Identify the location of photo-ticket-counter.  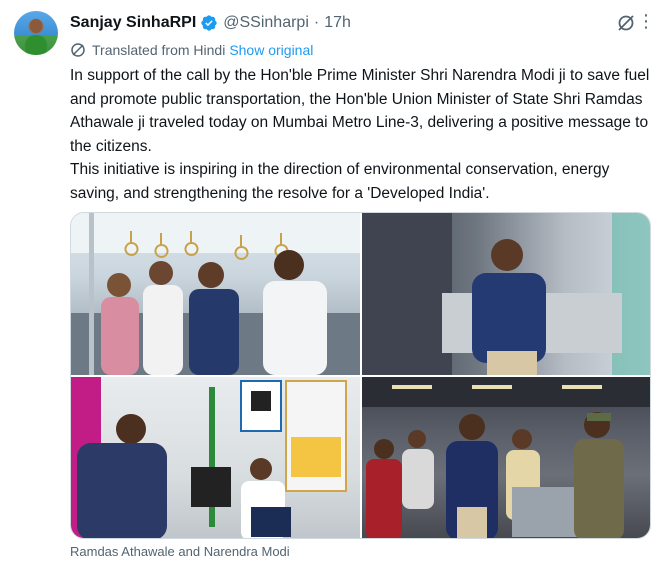
(215, 457).